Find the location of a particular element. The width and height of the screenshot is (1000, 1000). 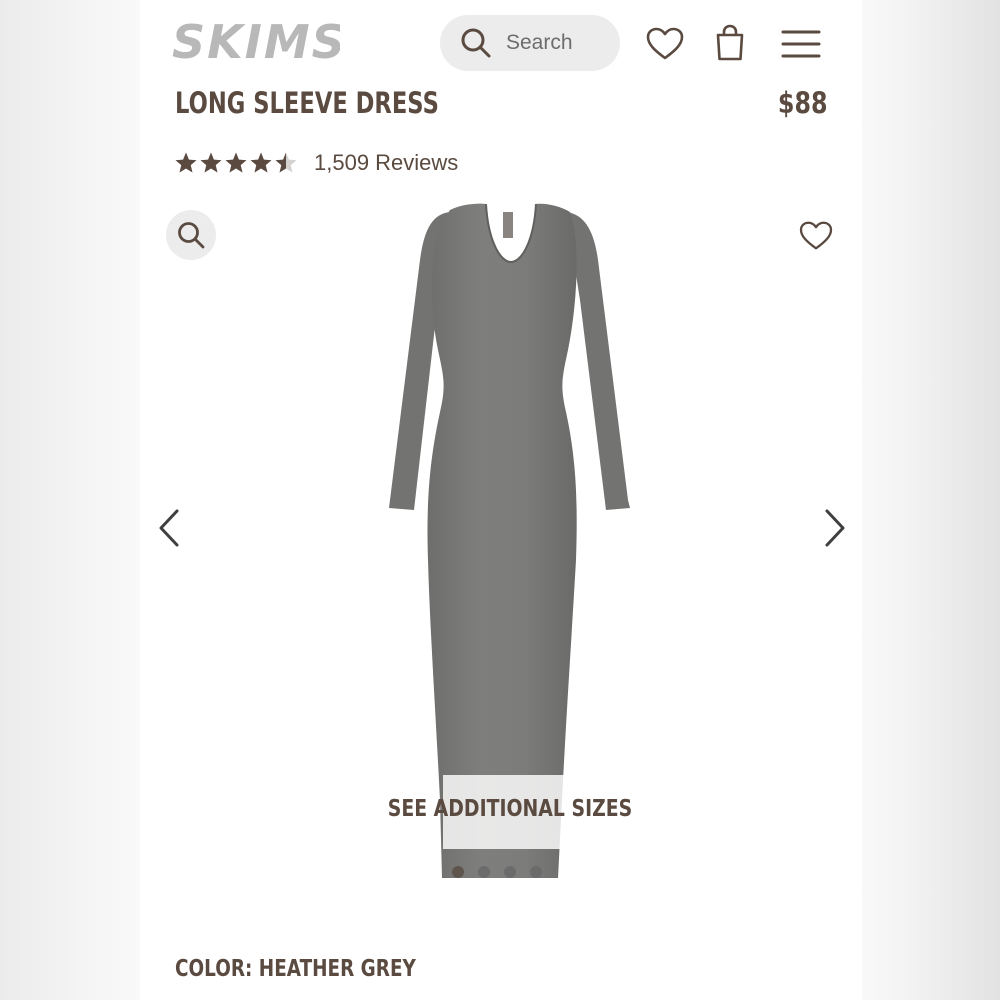

menu-button is located at coordinates (801, 44).